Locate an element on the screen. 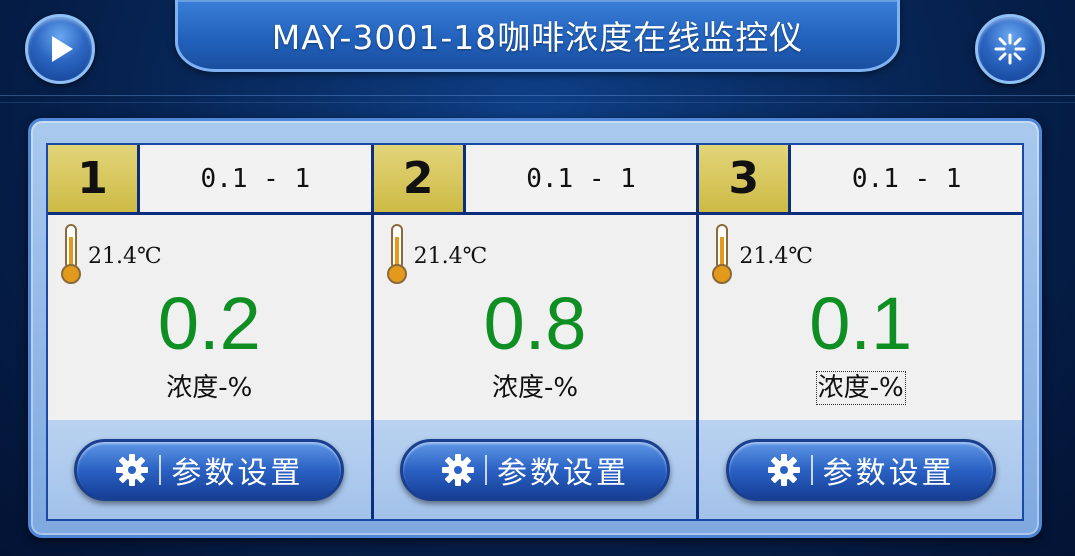  page-title: MAY-3001-18咖啡浓度在线监控仪 is located at coordinates (537, 37).